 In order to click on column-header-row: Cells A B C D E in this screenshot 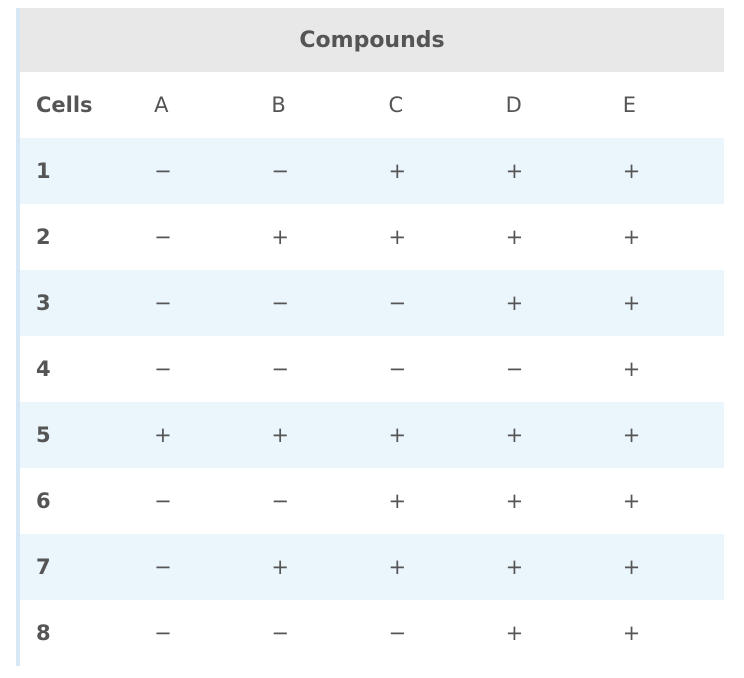, I will do `click(372, 105)`.